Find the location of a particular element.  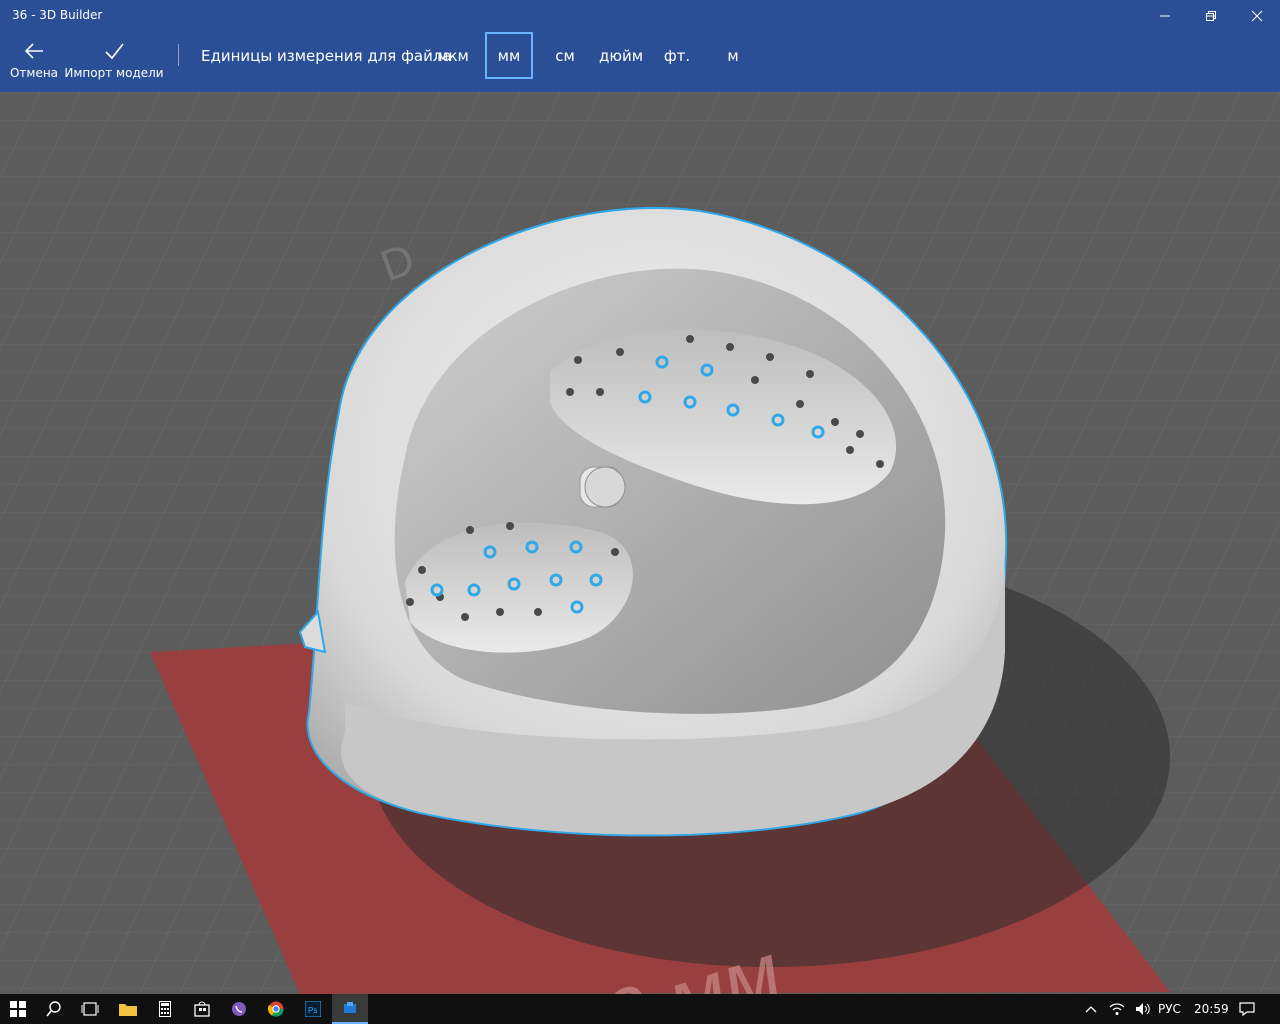

tray-volume is located at coordinates (1143, 1009).